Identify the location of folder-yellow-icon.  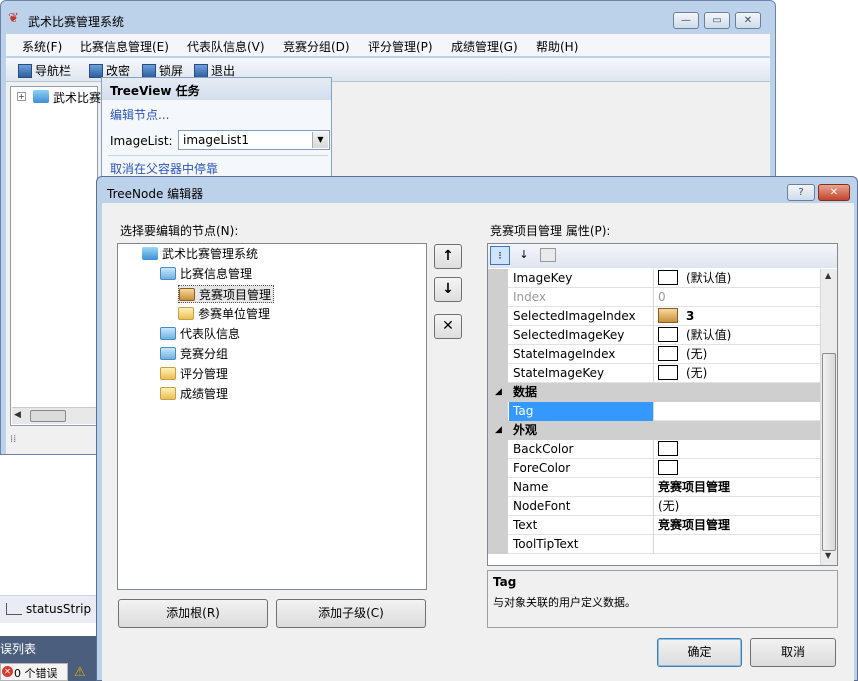
(186, 313).